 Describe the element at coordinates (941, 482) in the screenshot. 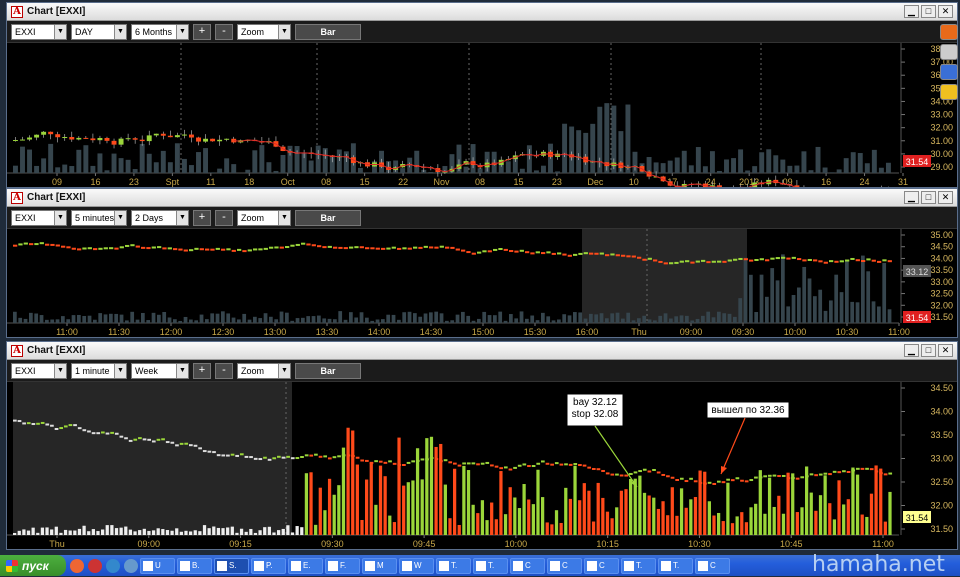

I see `price-tick-label: 32.50` at that location.